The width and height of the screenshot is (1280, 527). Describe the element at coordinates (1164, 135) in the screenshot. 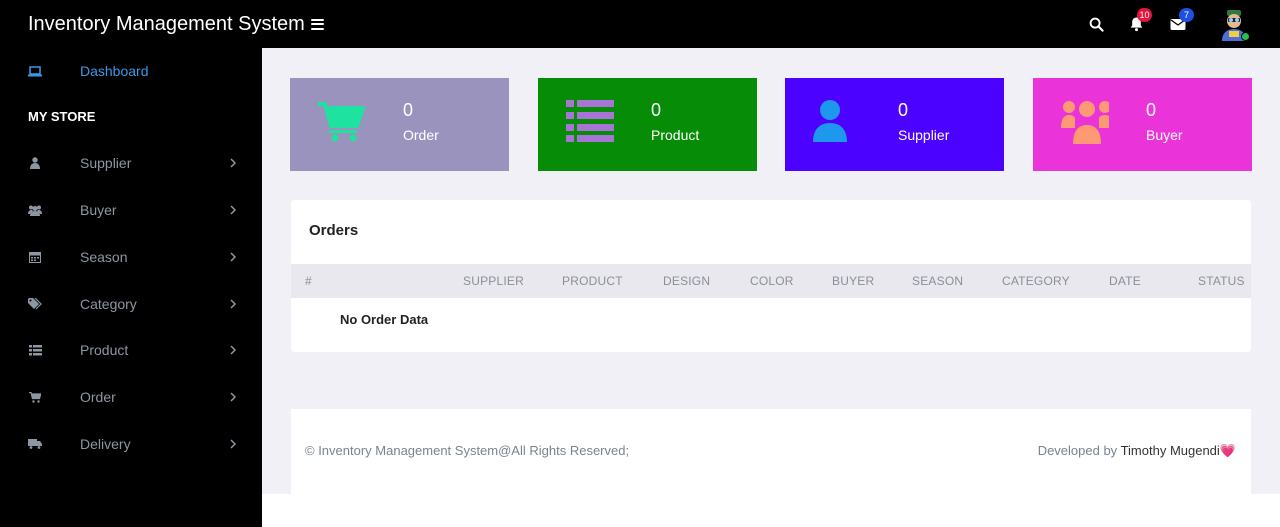

I see `stat-label: Buyer` at that location.